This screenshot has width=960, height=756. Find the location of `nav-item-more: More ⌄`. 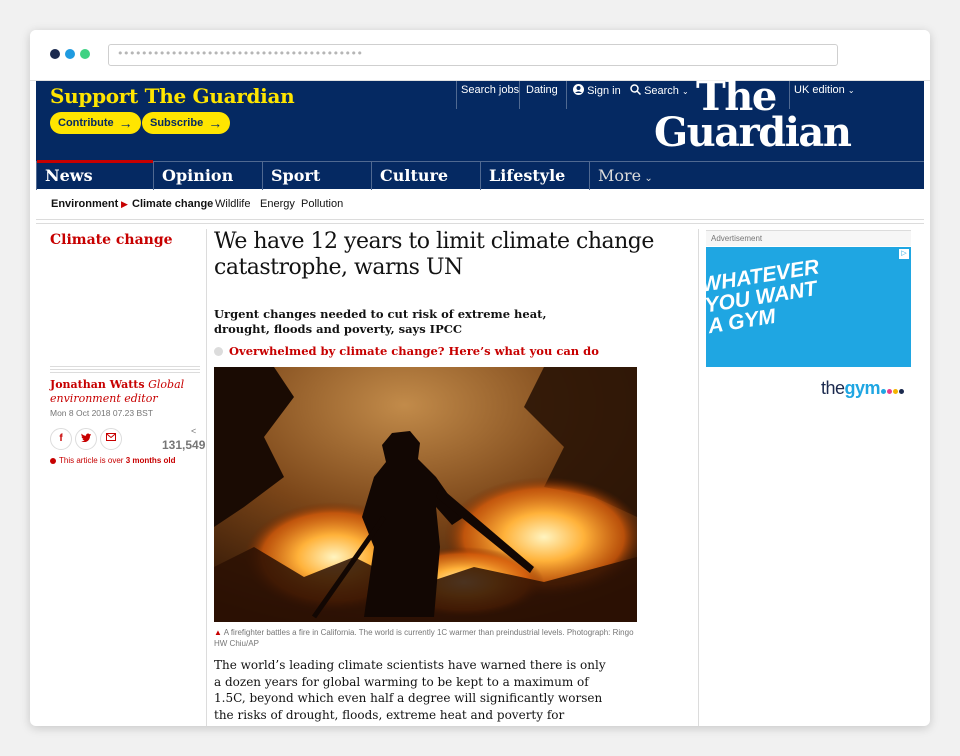

nav-item-more: More ⌄ is located at coordinates (644, 176).